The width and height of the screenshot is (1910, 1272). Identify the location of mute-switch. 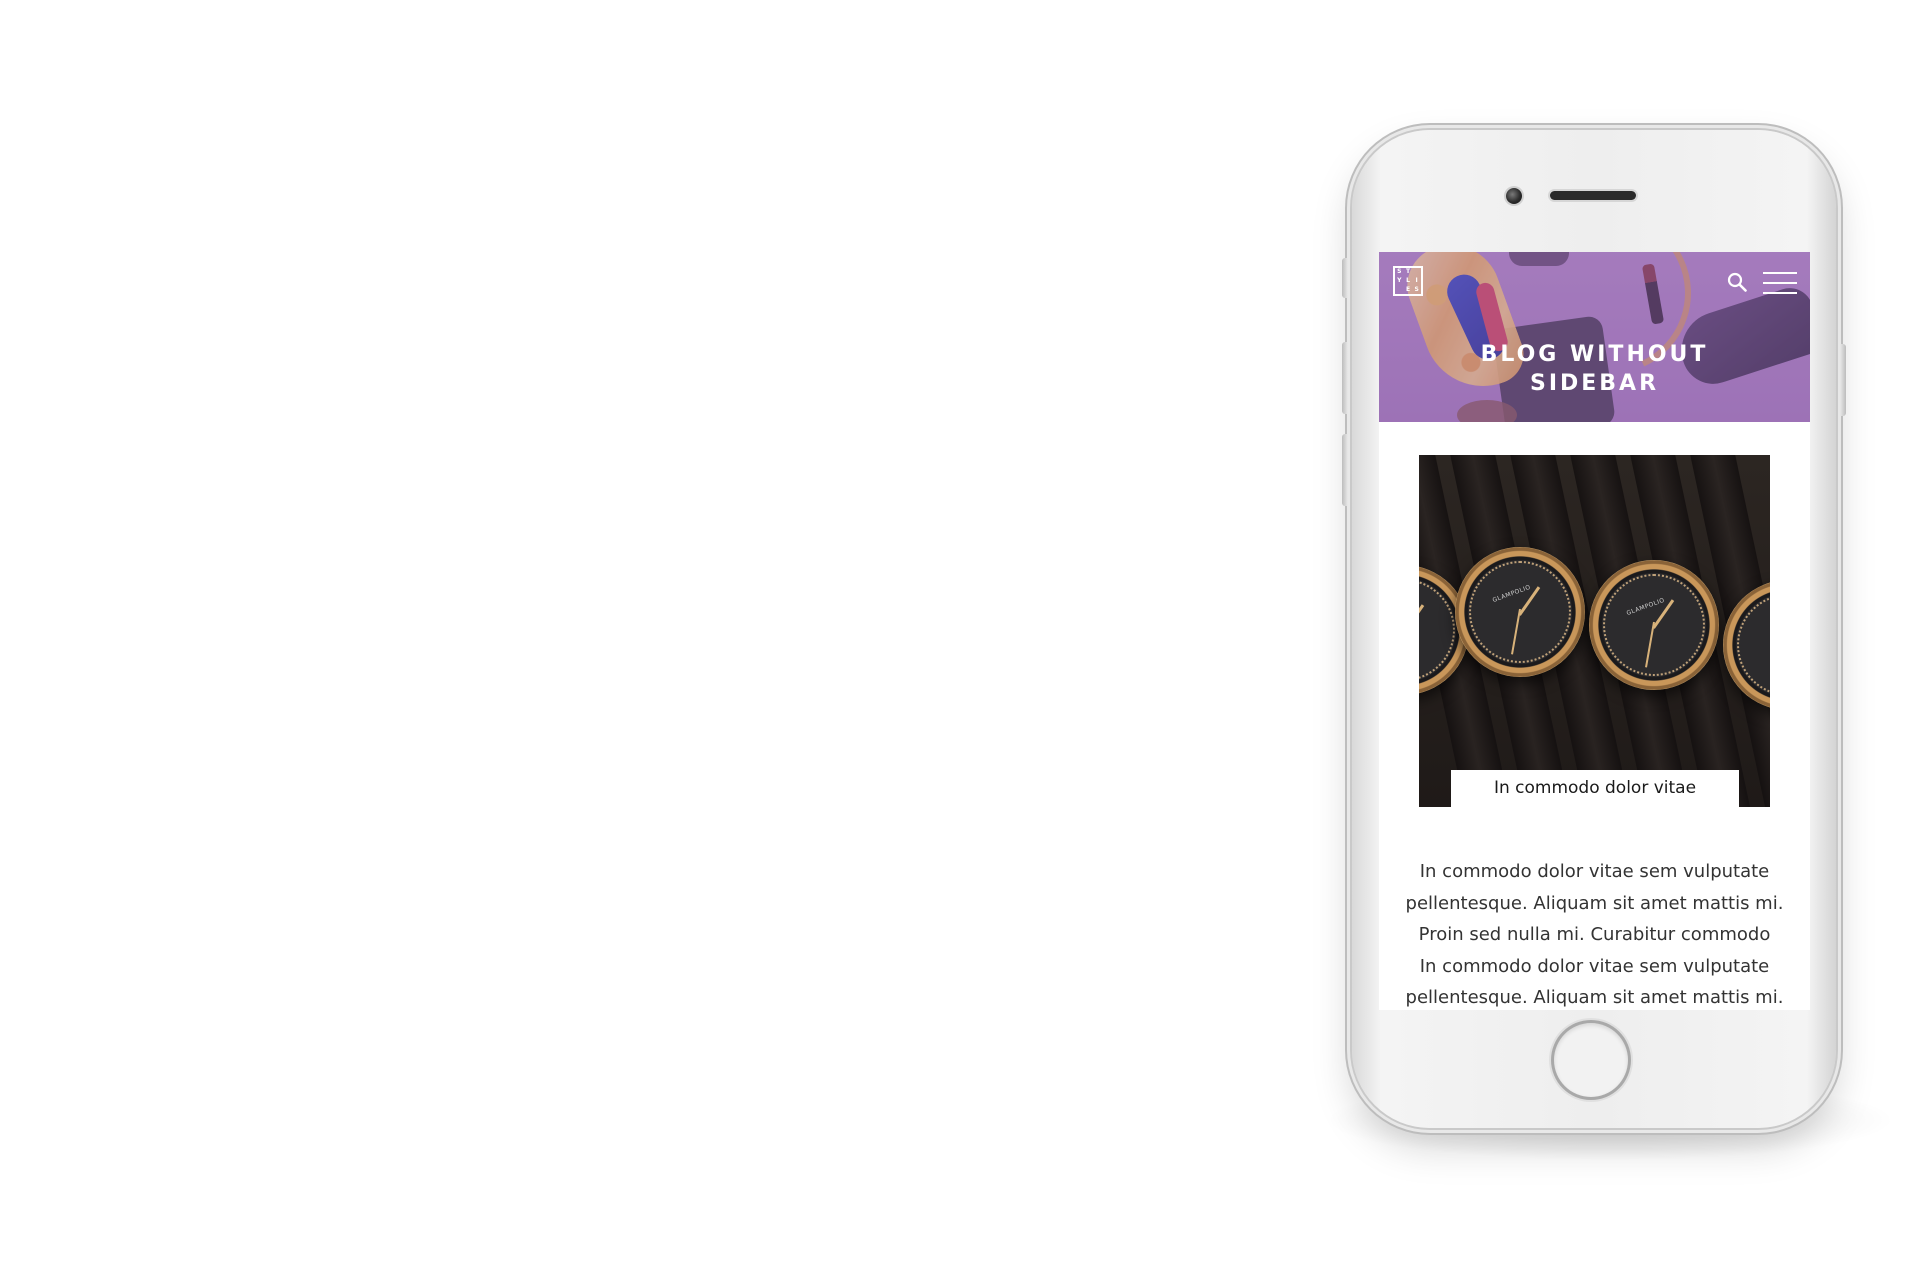
(1345, 278).